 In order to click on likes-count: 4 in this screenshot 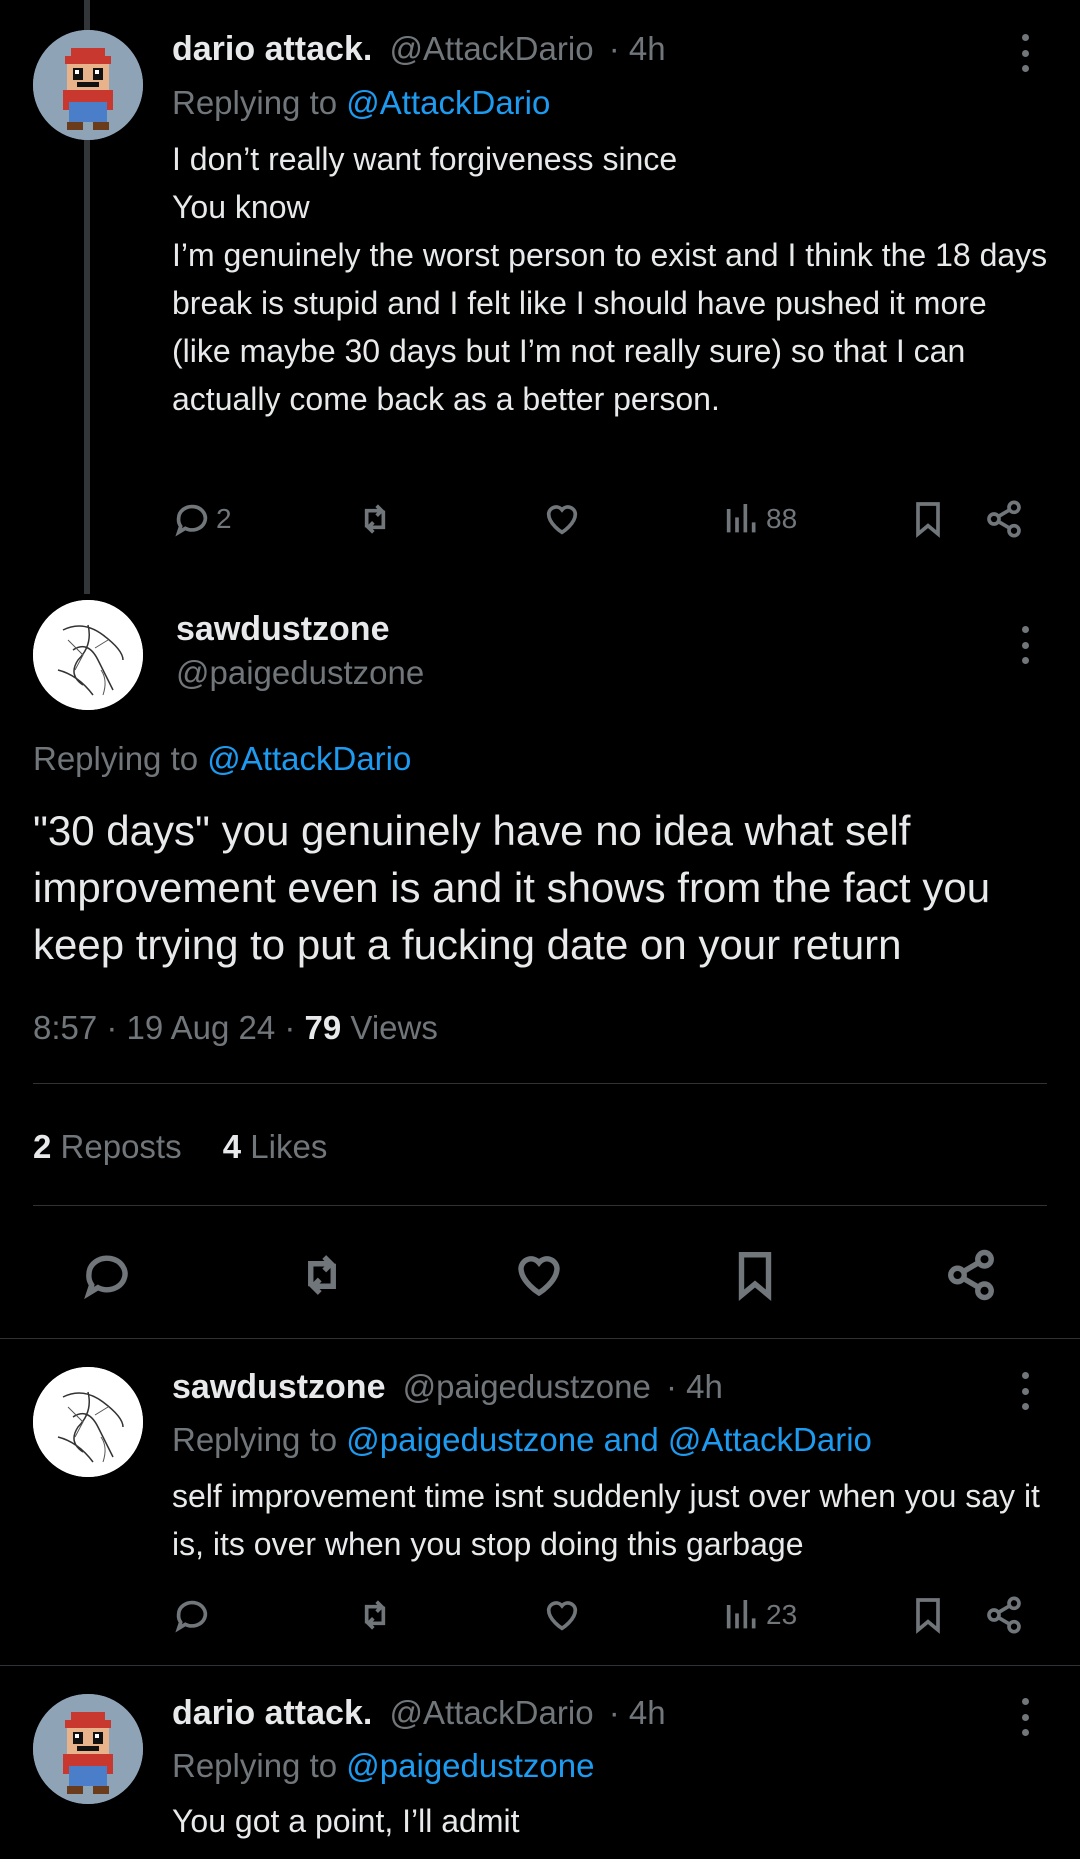, I will do `click(232, 1146)`.